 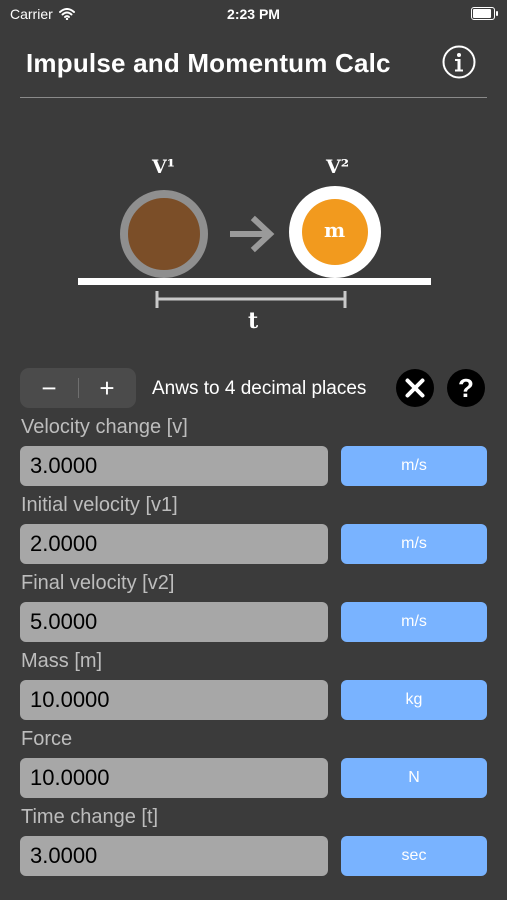 What do you see at coordinates (98, 583) in the screenshot?
I see `final-velocity-label: Final velocity [v2]` at bounding box center [98, 583].